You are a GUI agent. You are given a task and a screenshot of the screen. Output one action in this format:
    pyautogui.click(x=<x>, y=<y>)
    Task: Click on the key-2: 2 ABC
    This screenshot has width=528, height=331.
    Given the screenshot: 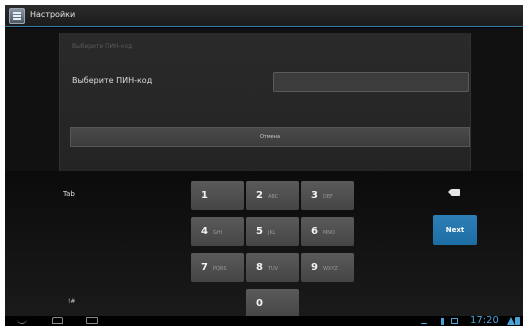 What is the action you would take?
    pyautogui.click(x=272, y=195)
    